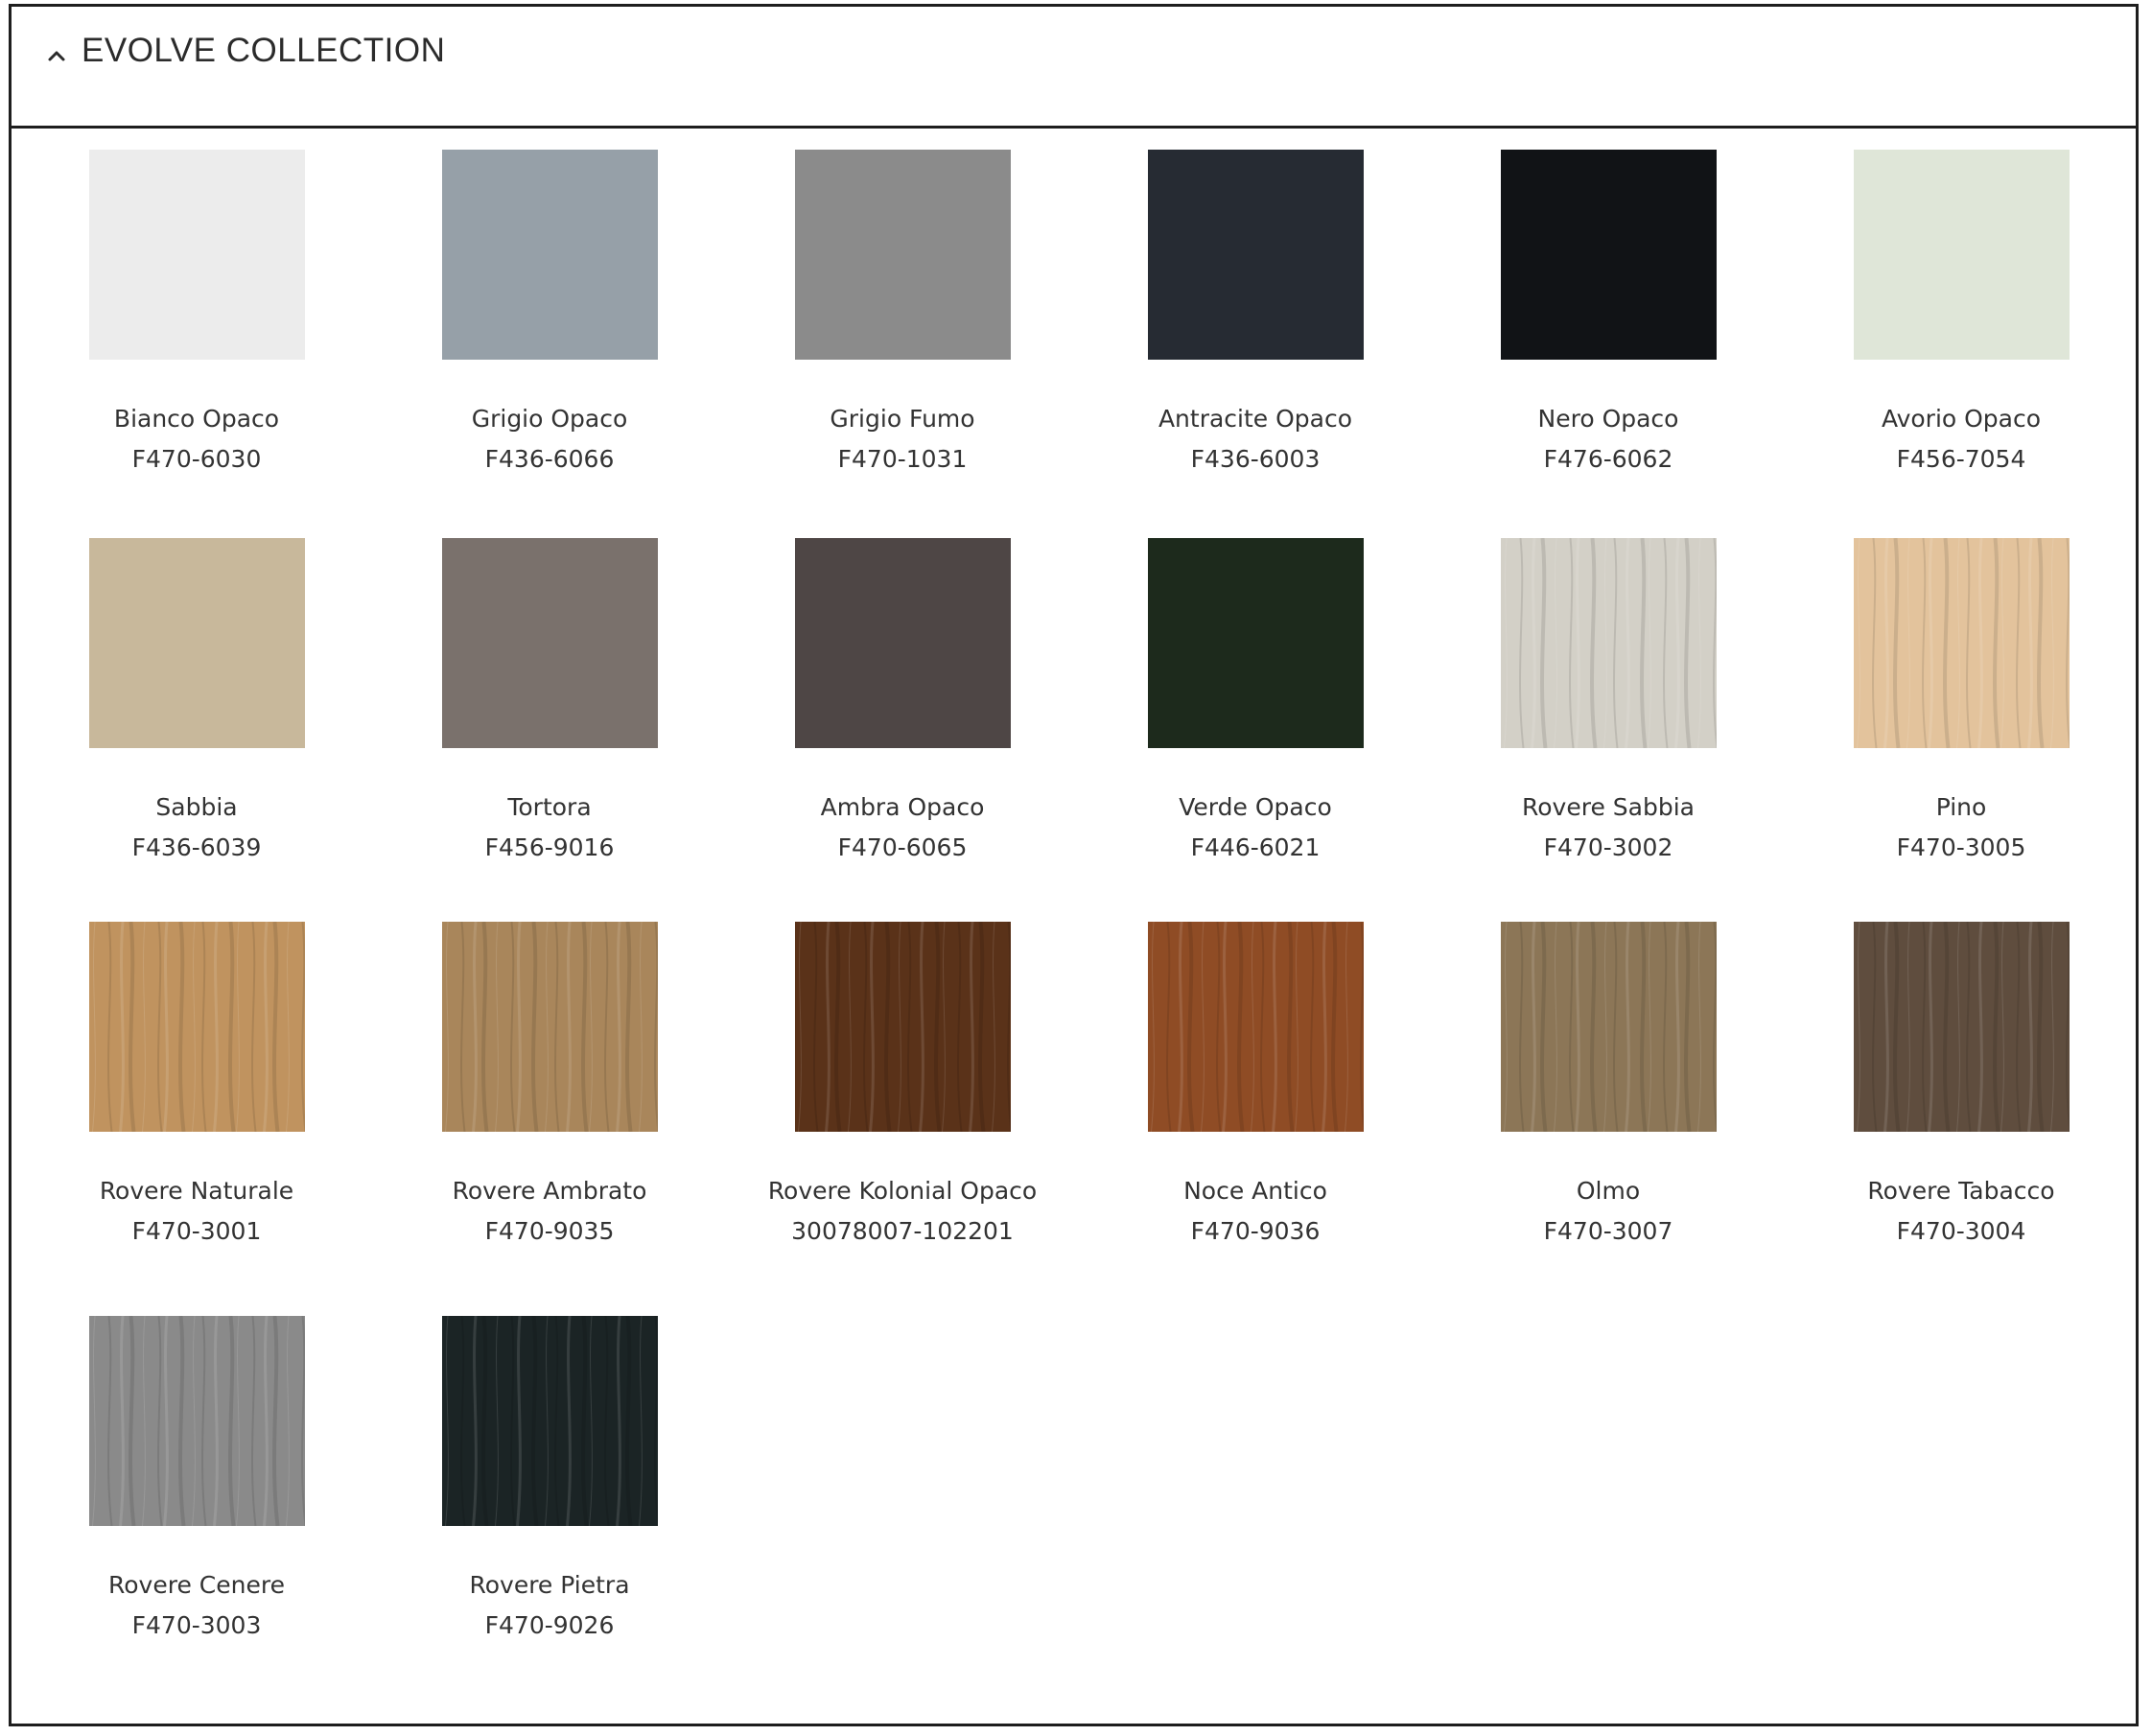 The image size is (2152, 1736). I want to click on swatch-card: Sabbia F436-6039, so click(196, 699).